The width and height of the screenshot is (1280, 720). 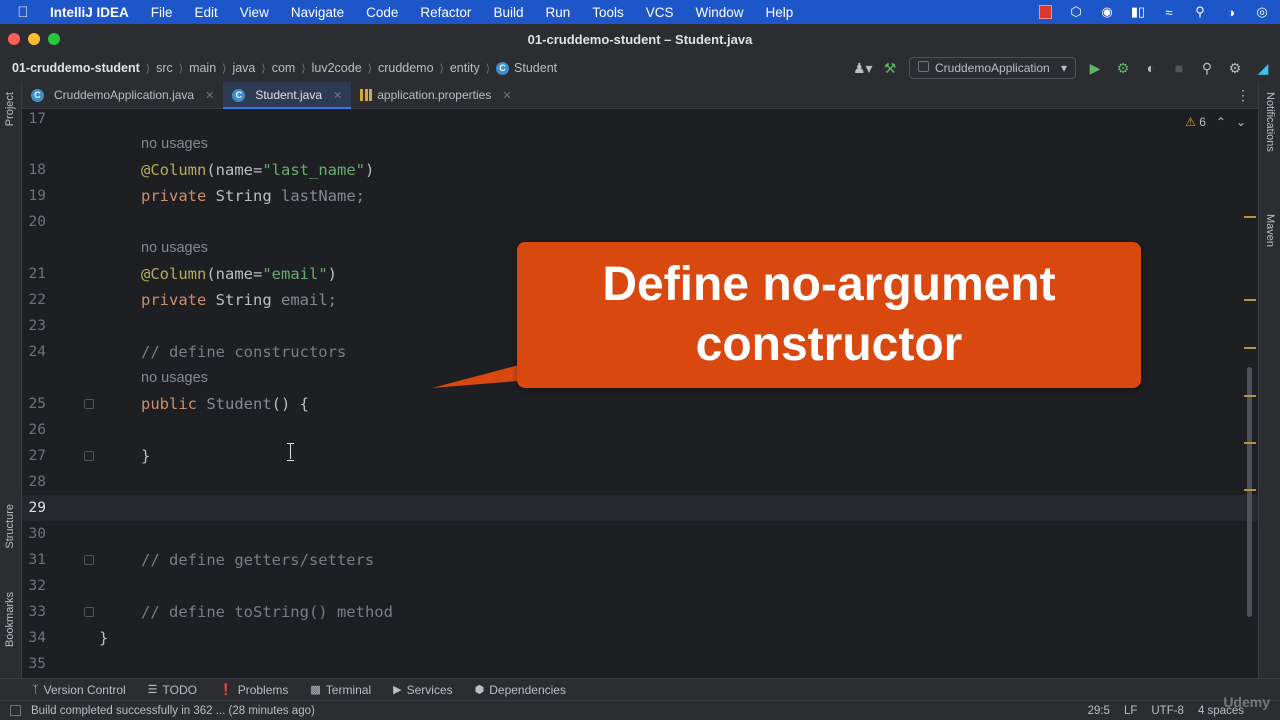 What do you see at coordinates (1262, 11) in the screenshot?
I see `siri-icon: ◎` at bounding box center [1262, 11].